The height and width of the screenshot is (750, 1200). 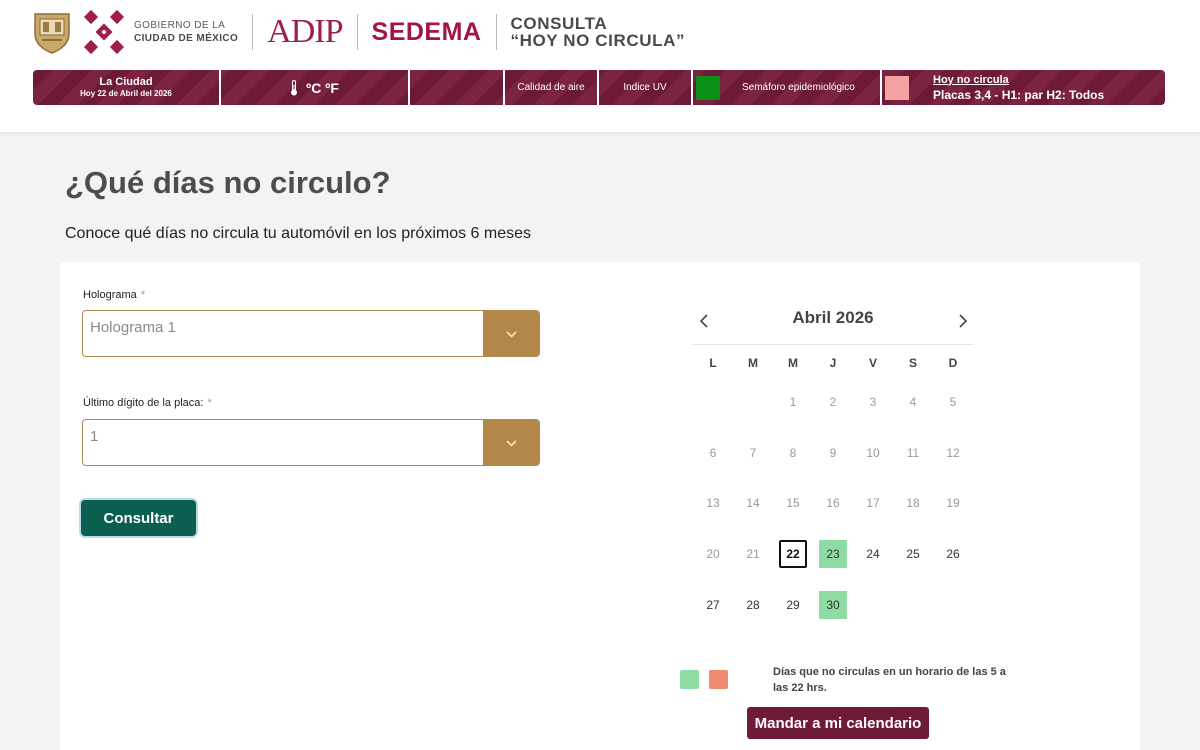 What do you see at coordinates (126, 81) in the screenshot?
I see `city-title: La Ciudad` at bounding box center [126, 81].